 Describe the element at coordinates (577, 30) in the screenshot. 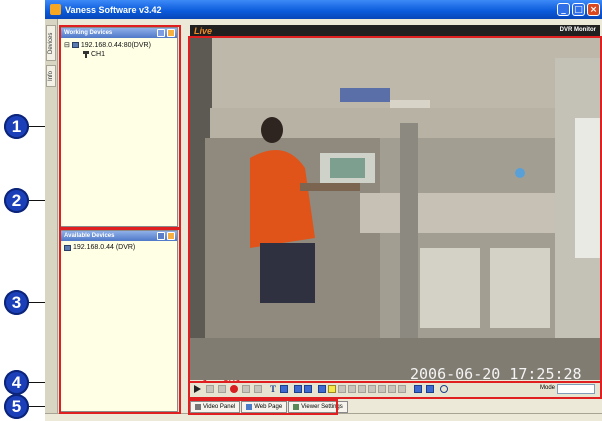

I see `monitor-label: DVR Monitor` at that location.